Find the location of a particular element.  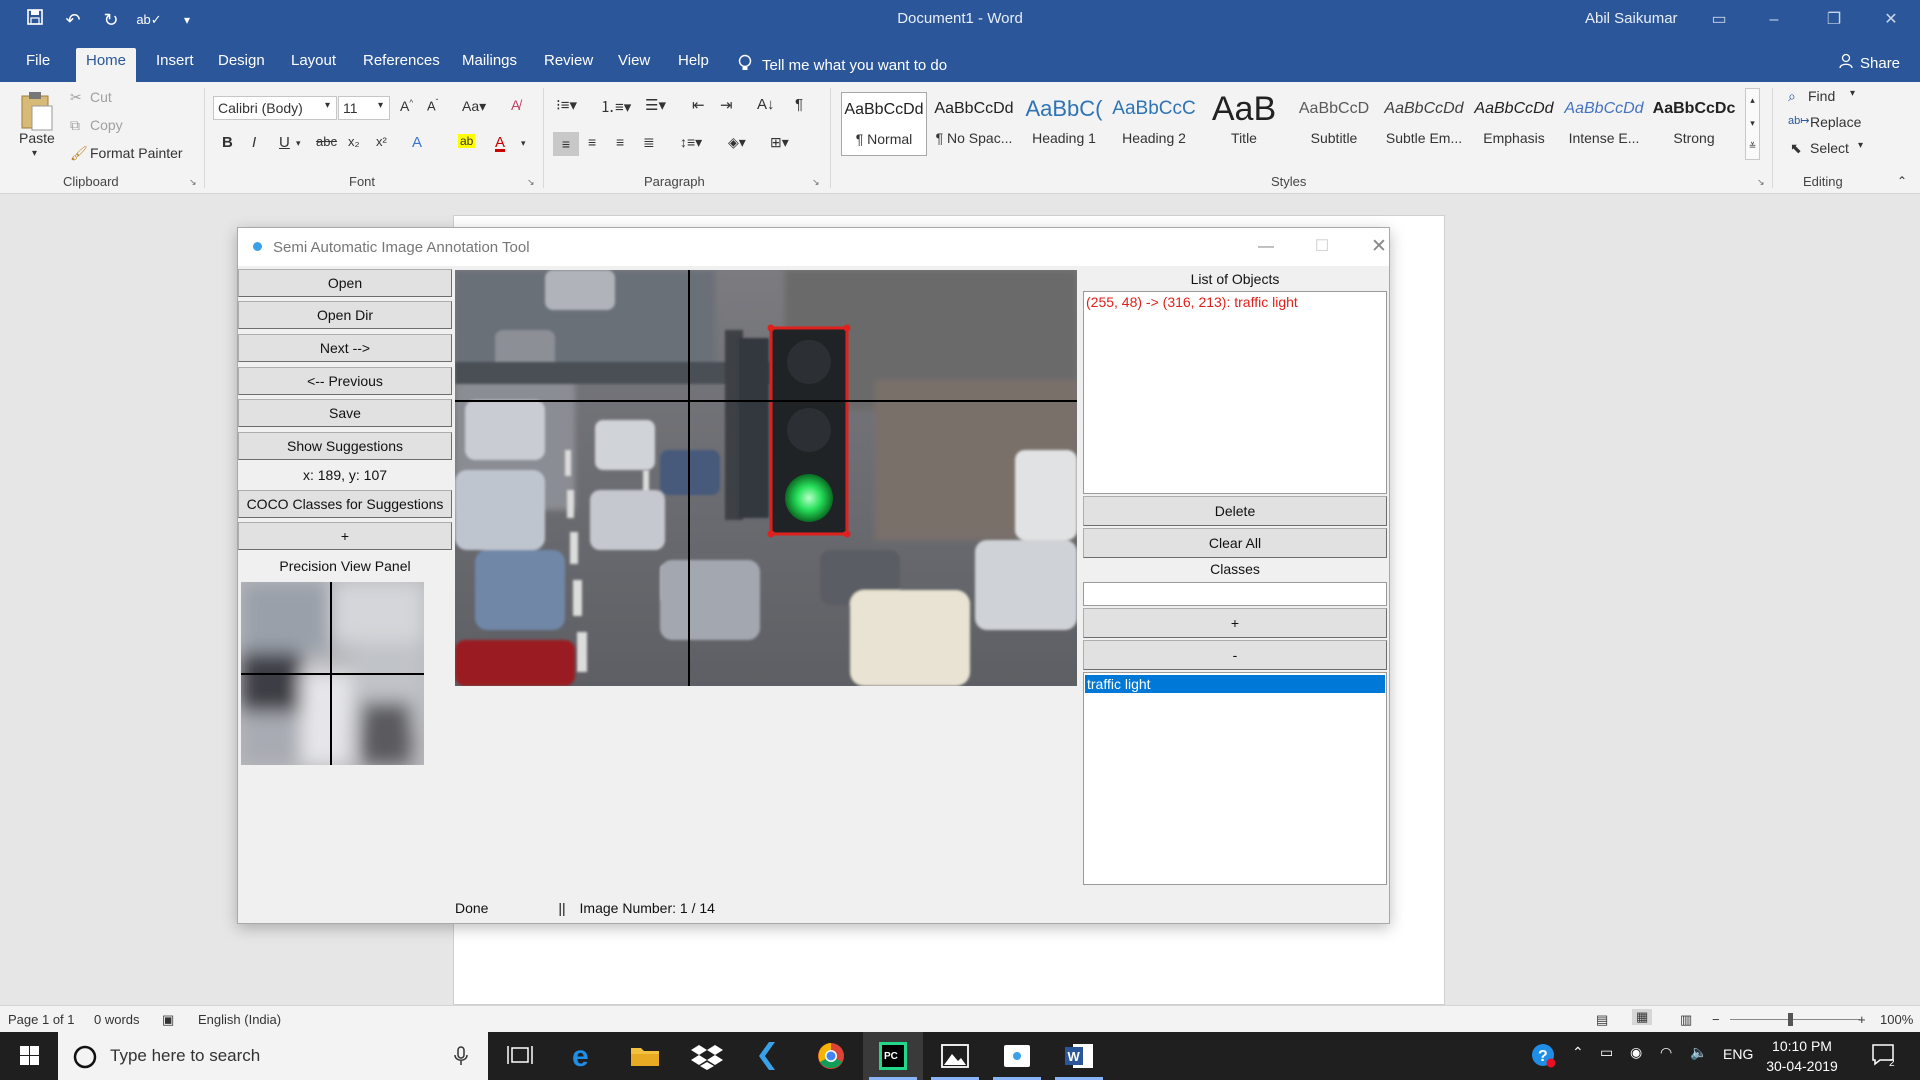

underline-dropdown-icon: ▾ is located at coordinates (298, 143).